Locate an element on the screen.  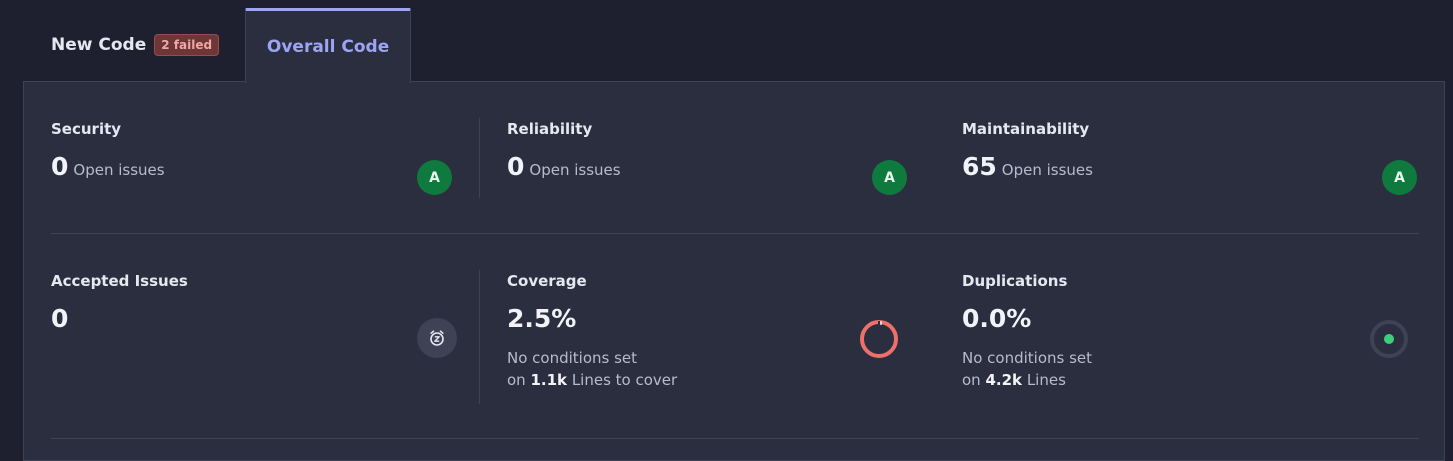
coverage-note-line1: No conditions set is located at coordinates (572, 358).